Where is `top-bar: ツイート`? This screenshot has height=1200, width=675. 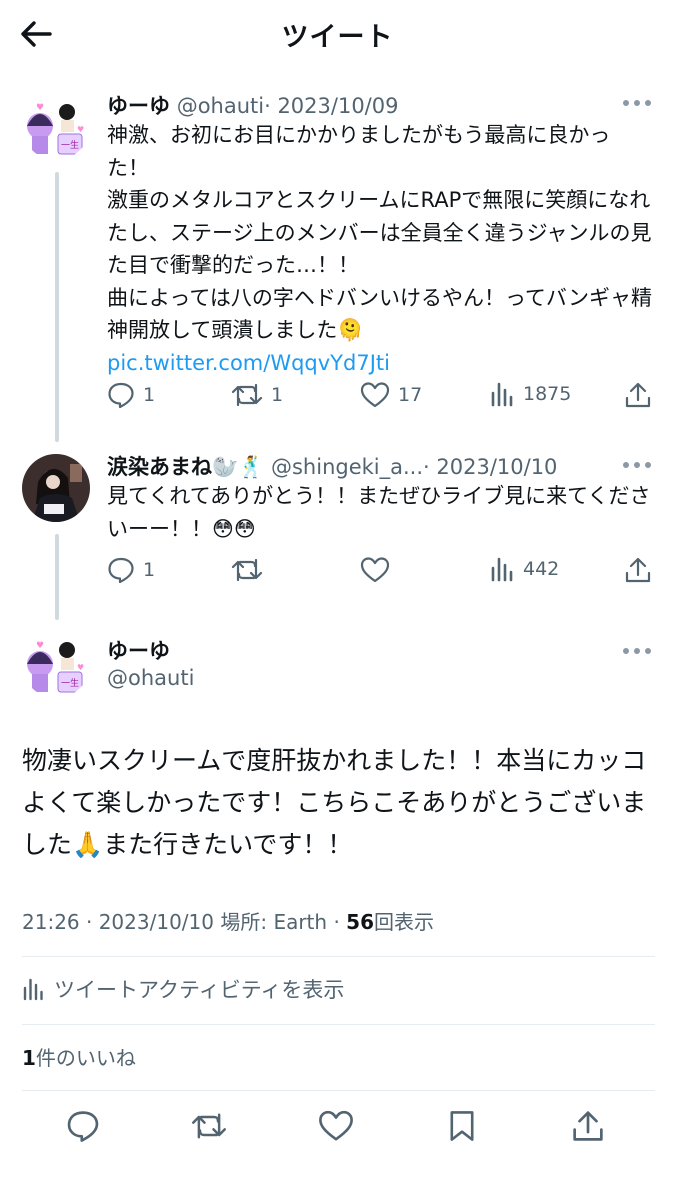 top-bar: ツイート is located at coordinates (337, 33).